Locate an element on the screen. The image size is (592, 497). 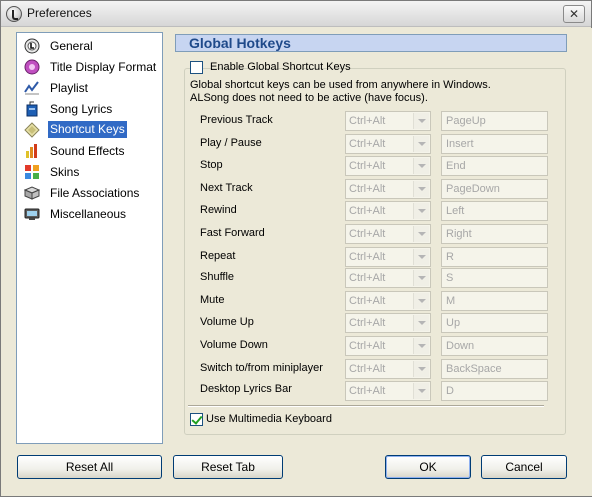
sidebar-item-label: Sound Effects is located at coordinates (87, 151).